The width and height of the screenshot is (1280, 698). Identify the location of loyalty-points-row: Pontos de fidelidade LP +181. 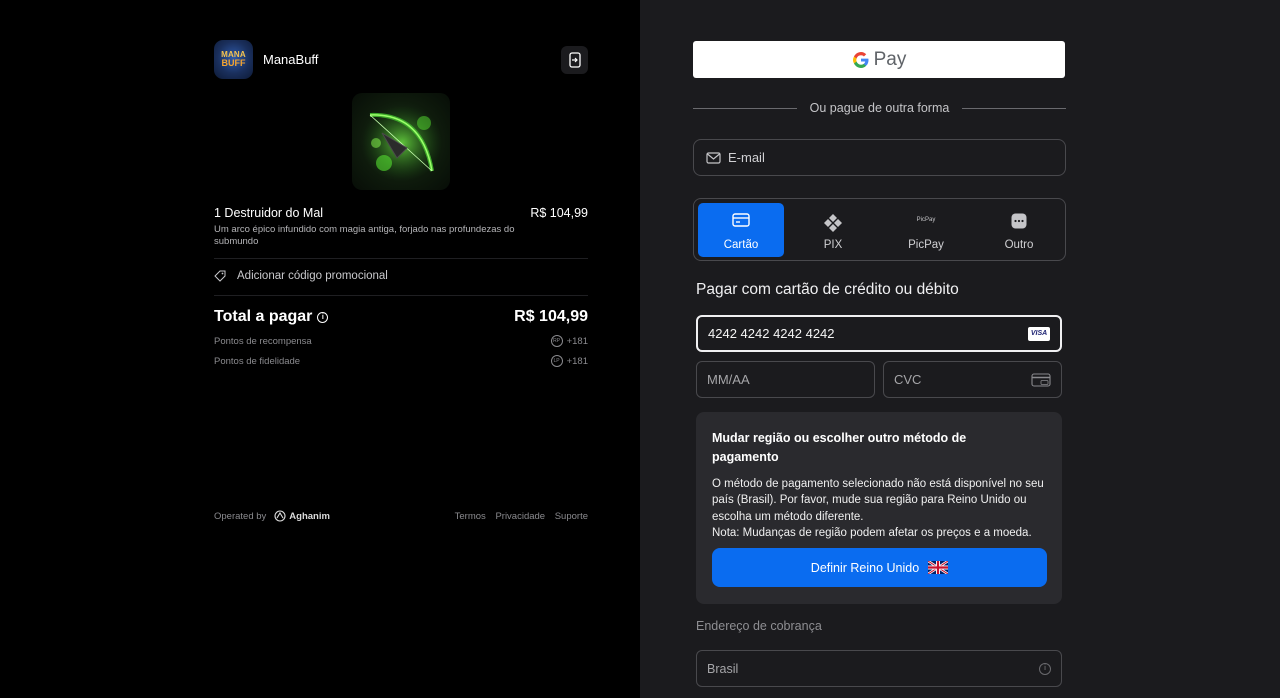
(401, 361).